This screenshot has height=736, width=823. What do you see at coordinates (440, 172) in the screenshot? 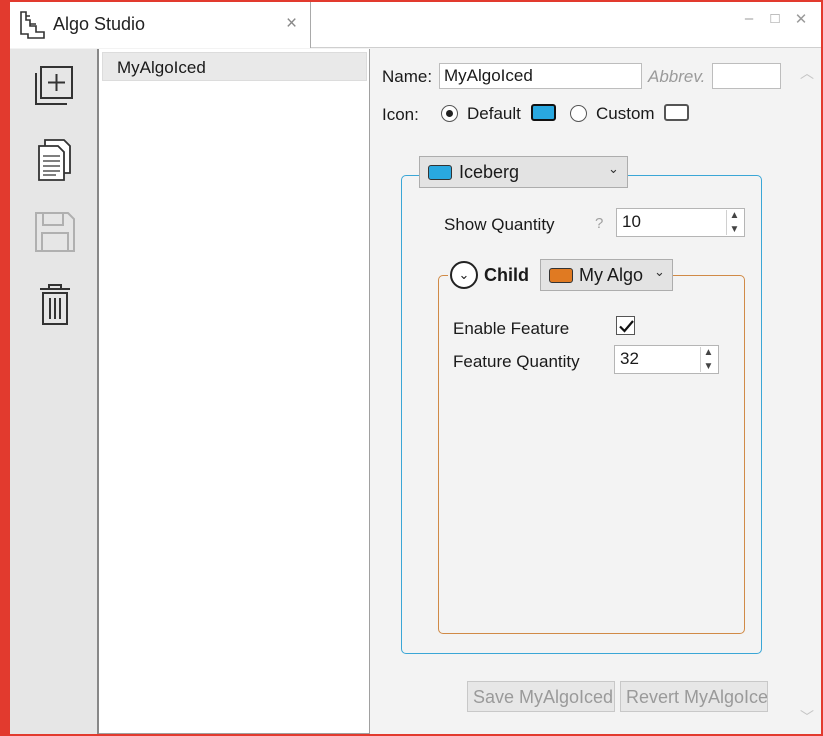
I see `iceberg-color-icon` at bounding box center [440, 172].